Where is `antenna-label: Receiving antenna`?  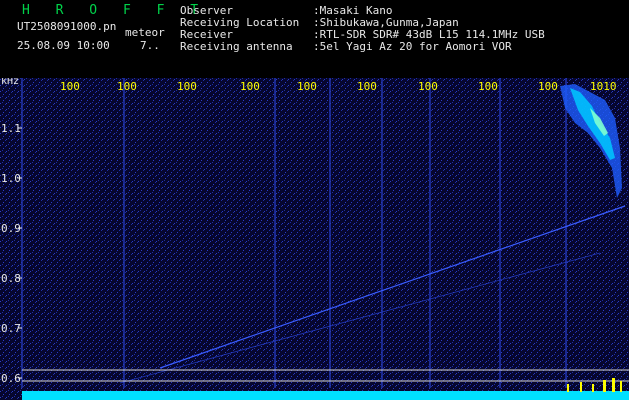 antenna-label: Receiving antenna is located at coordinates (236, 46).